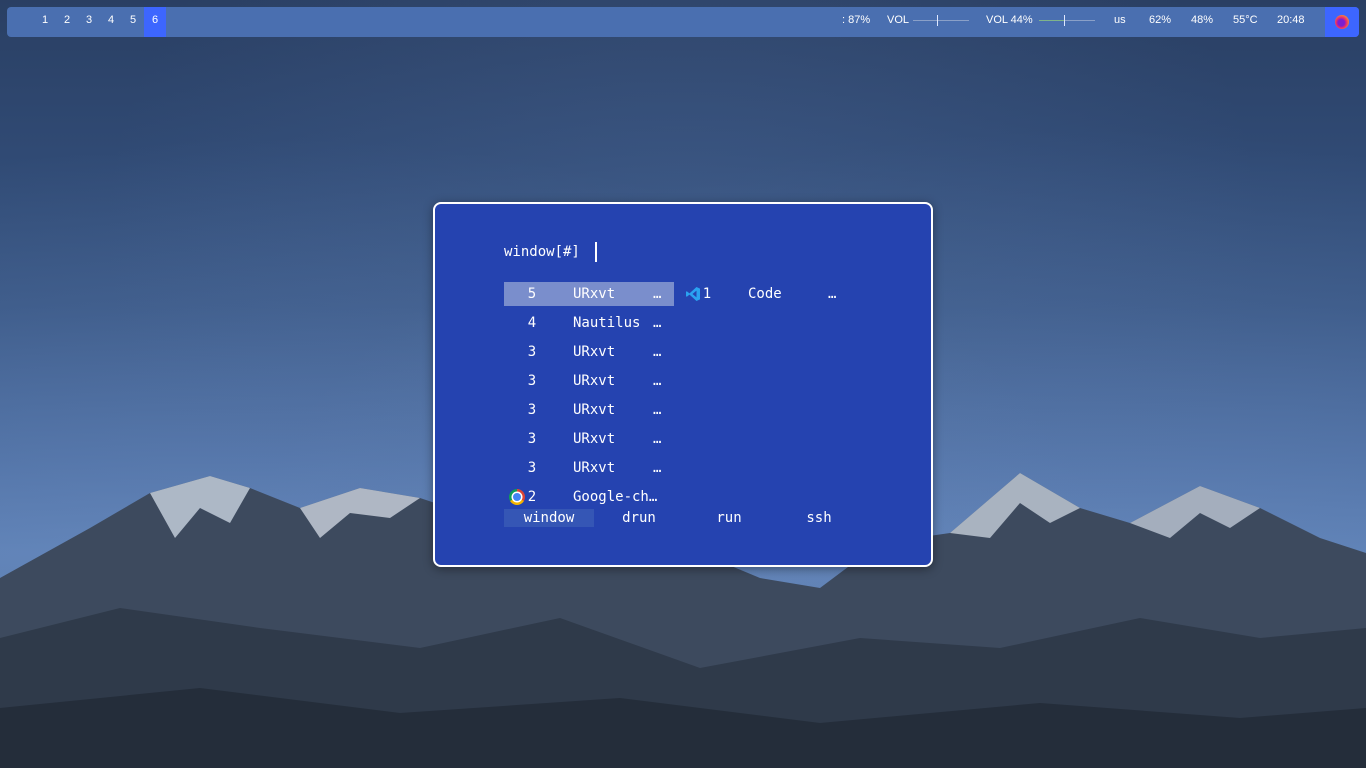 The width and height of the screenshot is (1366, 768). What do you see at coordinates (1120, 22) in the screenshot?
I see `keyboard-layout: us` at bounding box center [1120, 22].